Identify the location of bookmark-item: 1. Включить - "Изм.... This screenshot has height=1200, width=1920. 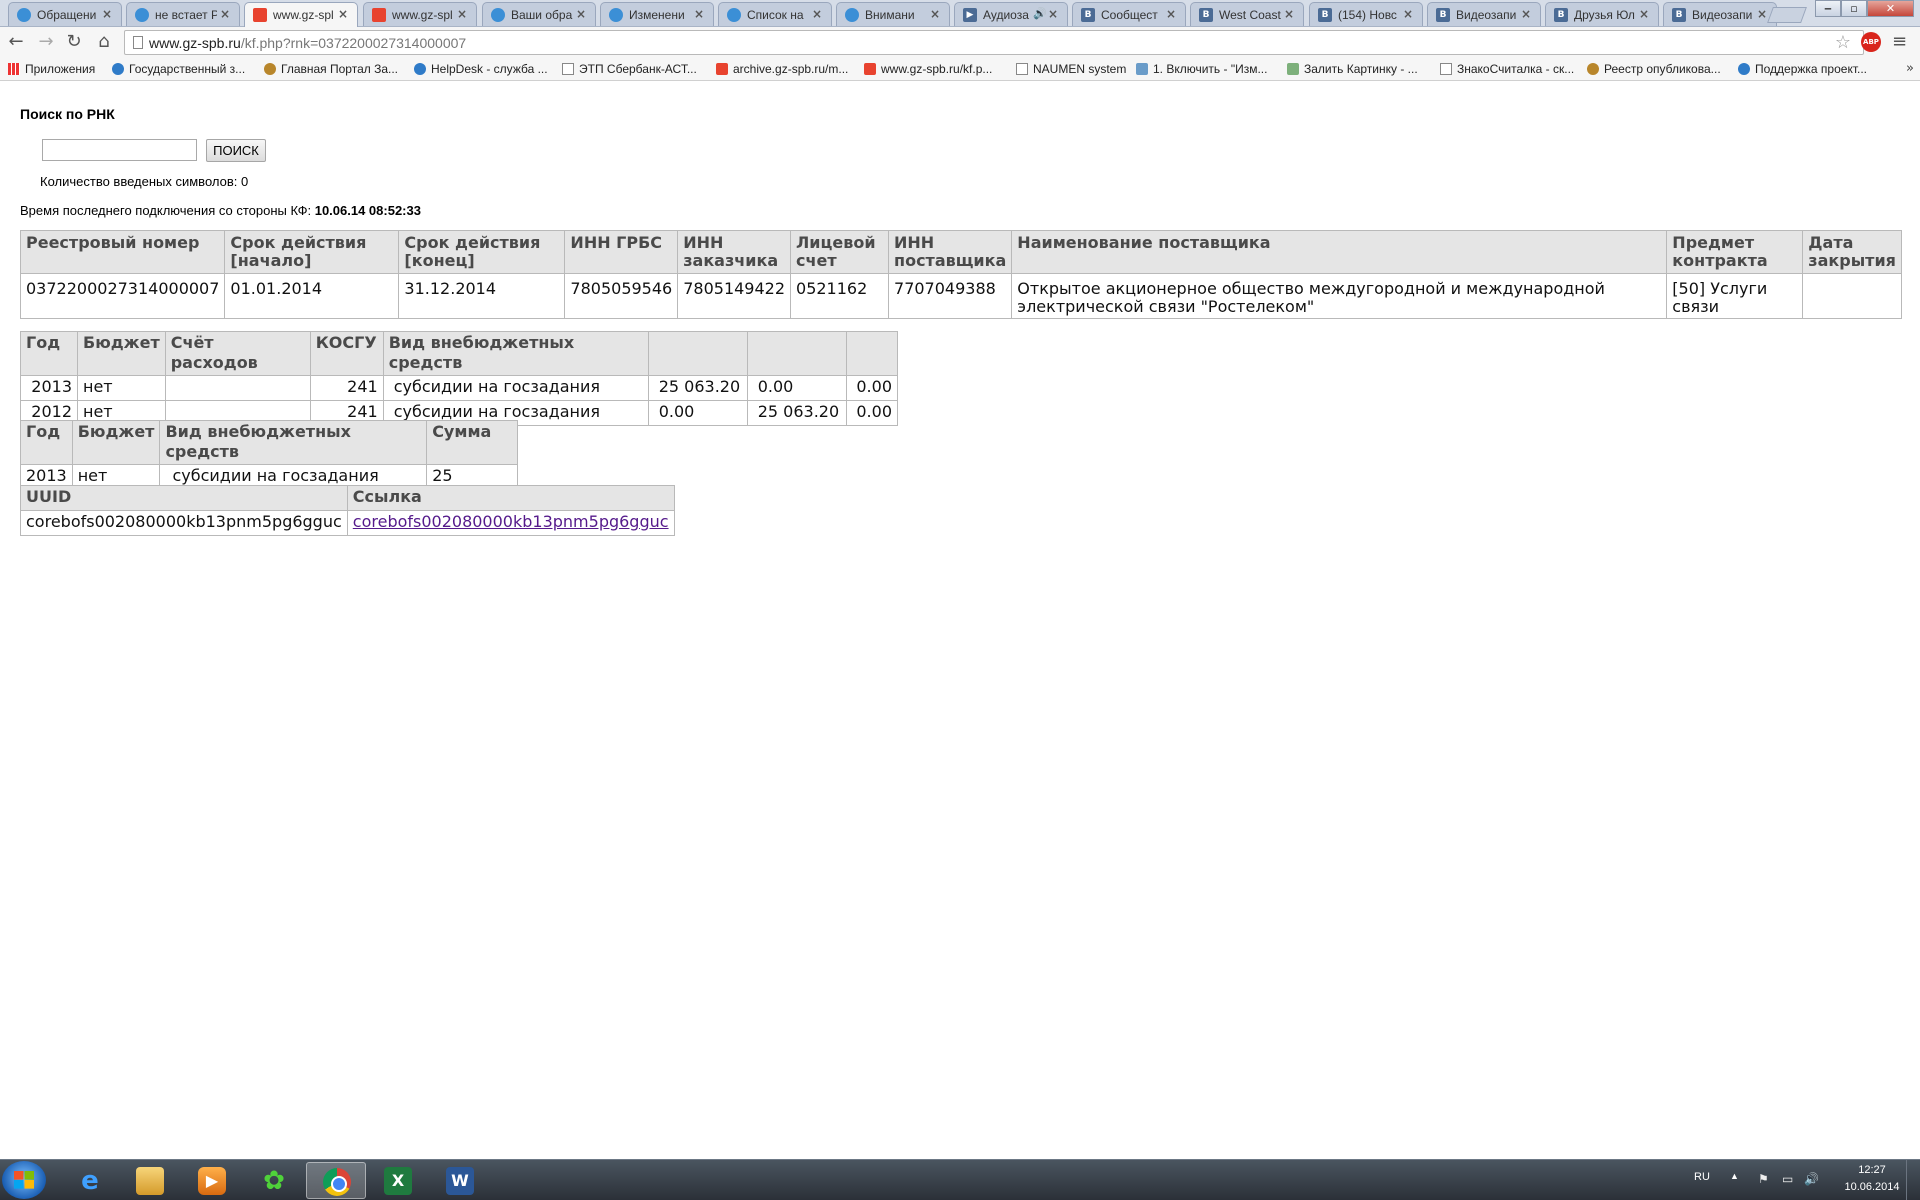
(1201, 69).